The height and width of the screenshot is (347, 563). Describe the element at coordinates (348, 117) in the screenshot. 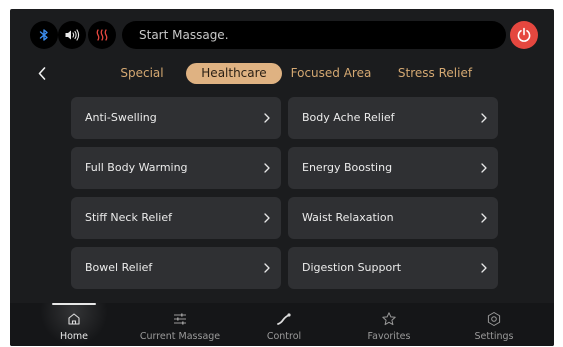

I see `program-label: Body Ache Relief` at that location.